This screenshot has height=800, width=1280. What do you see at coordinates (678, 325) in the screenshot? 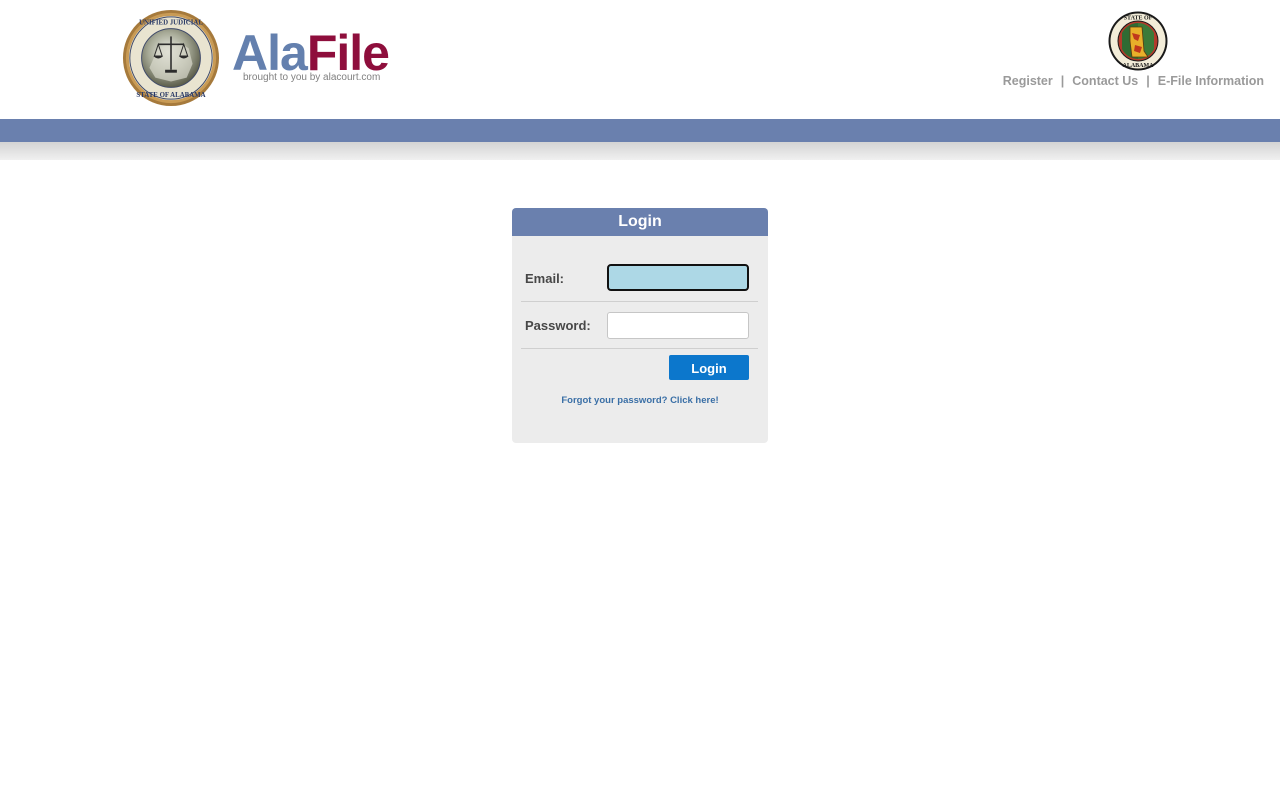
I see `password-input` at bounding box center [678, 325].